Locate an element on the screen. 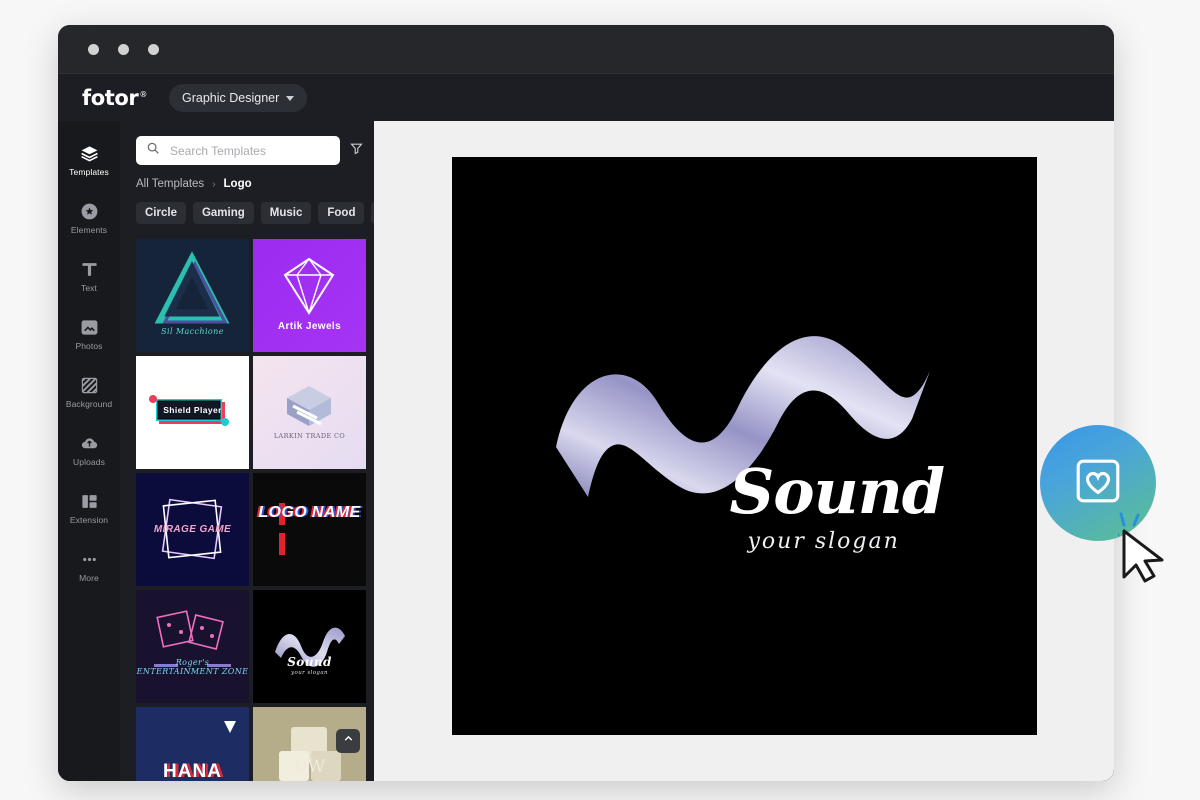 The width and height of the screenshot is (1200, 800). text-t-icon is located at coordinates (89, 269).